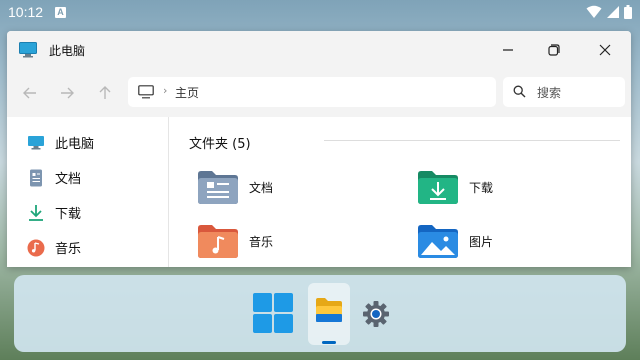 This screenshot has height=360, width=640. What do you see at coordinates (261, 242) in the screenshot?
I see `folder-label: 音乐` at bounding box center [261, 242].